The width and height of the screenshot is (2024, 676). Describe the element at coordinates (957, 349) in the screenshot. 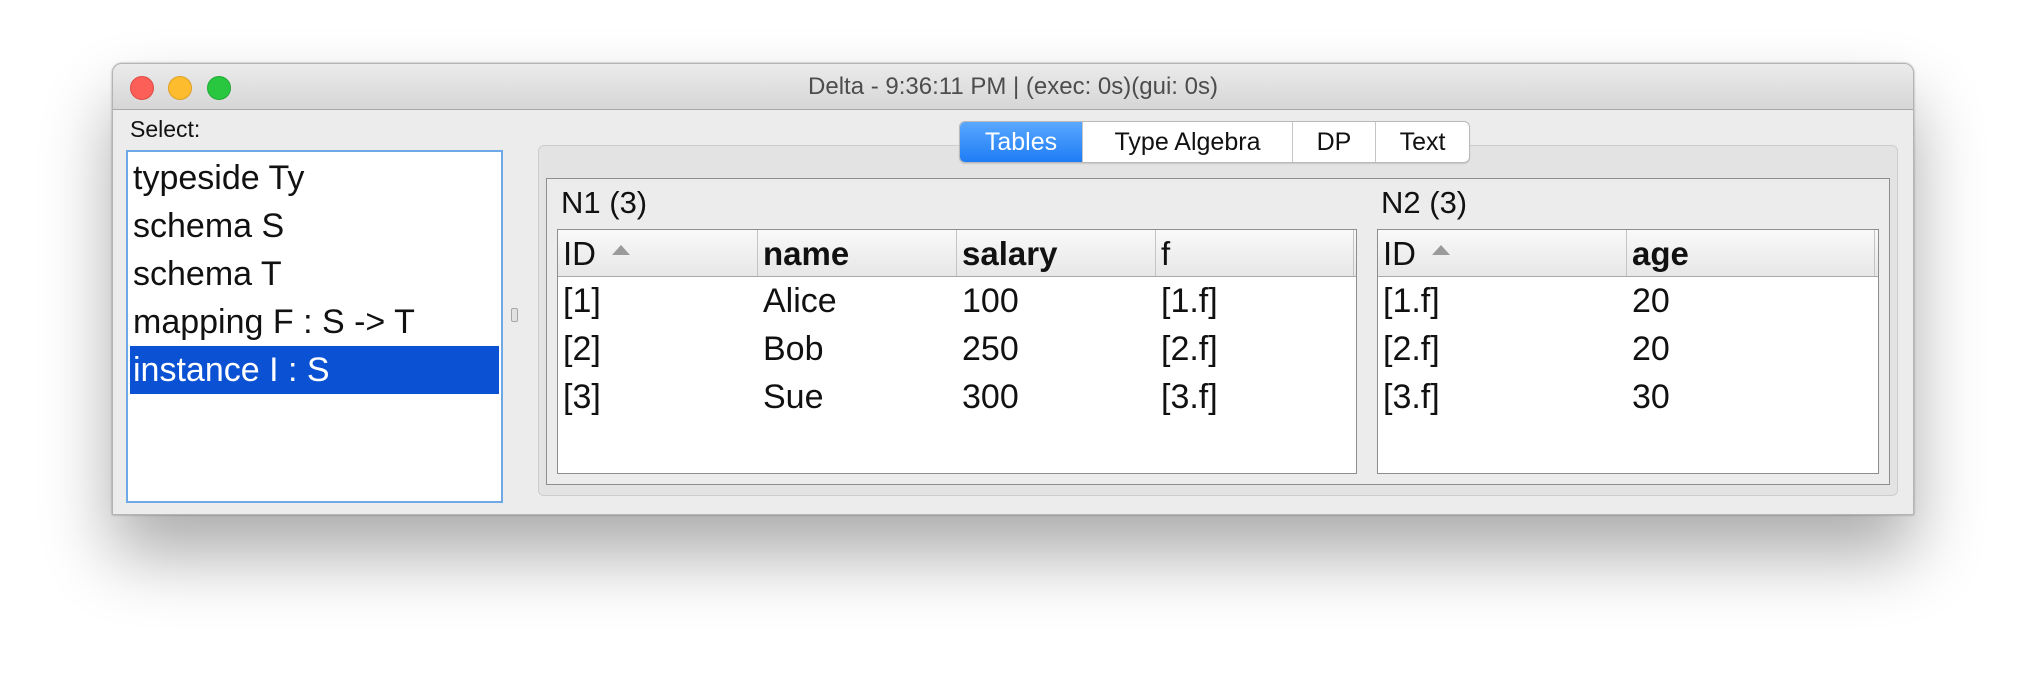

I see `table-row: [2] Bob 250 [2.f]` at that location.